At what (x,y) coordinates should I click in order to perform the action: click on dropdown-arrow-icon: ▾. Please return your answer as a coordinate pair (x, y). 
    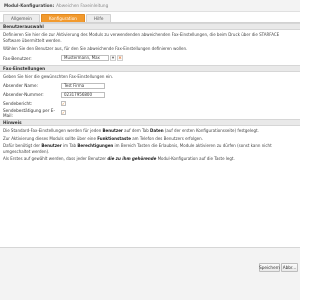
    Looking at the image, I should click on (113, 58).